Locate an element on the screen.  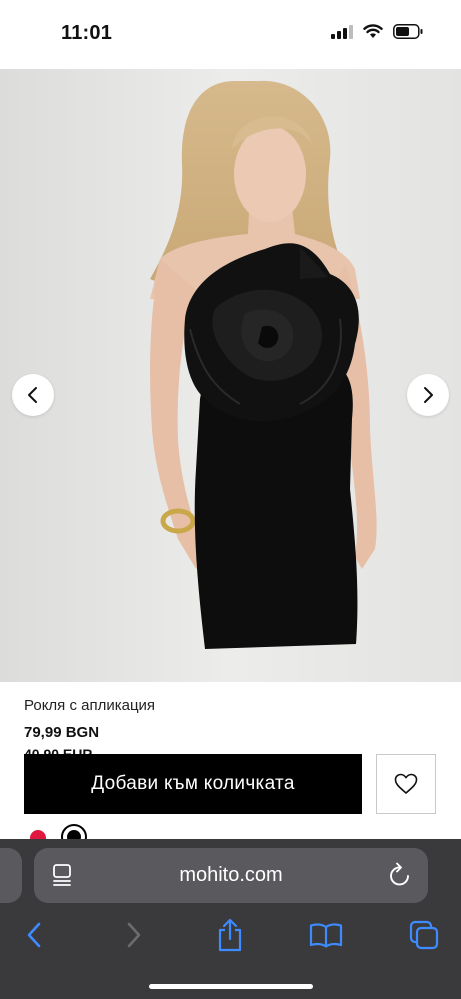
product-price-alt: 40,90 EUR is located at coordinates (58, 750).